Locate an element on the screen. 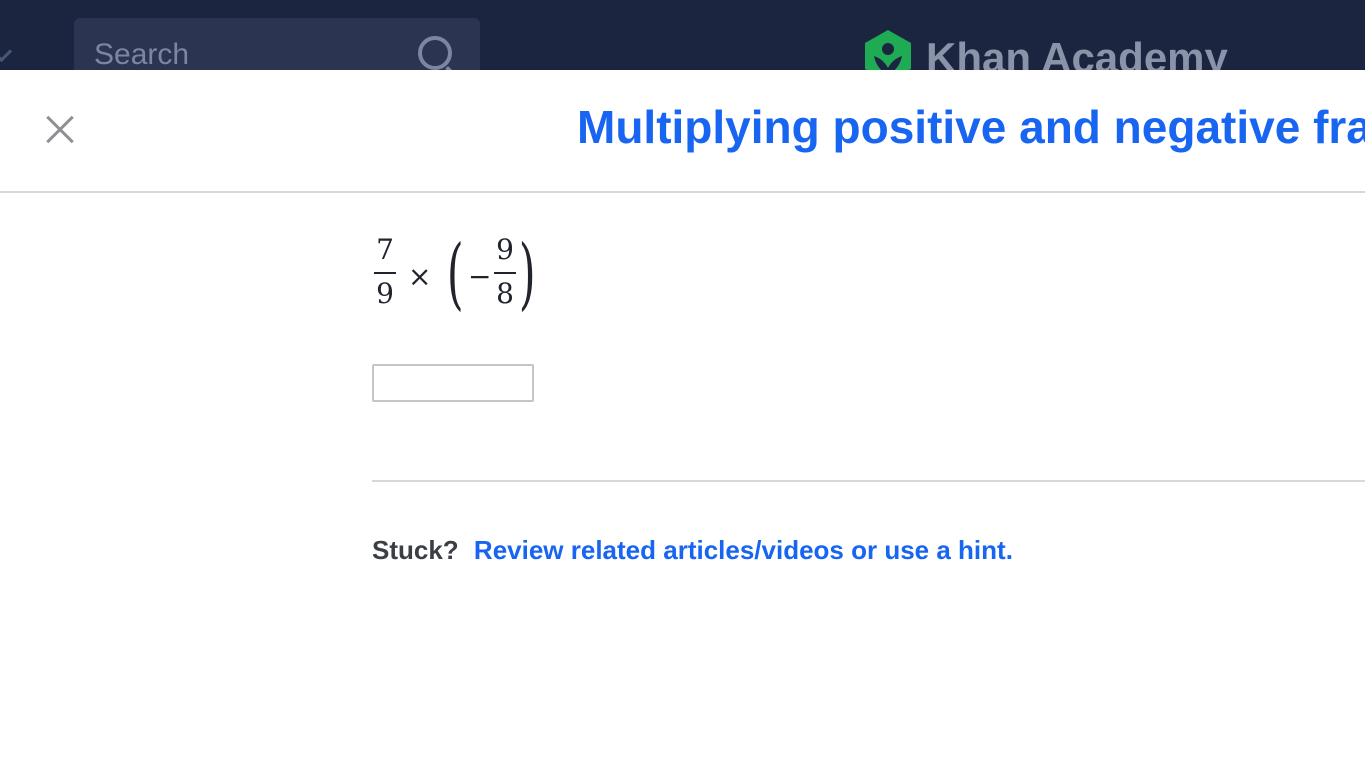 The height and width of the screenshot is (768, 1365). fraction-2-numerator: 9 is located at coordinates (505, 249).